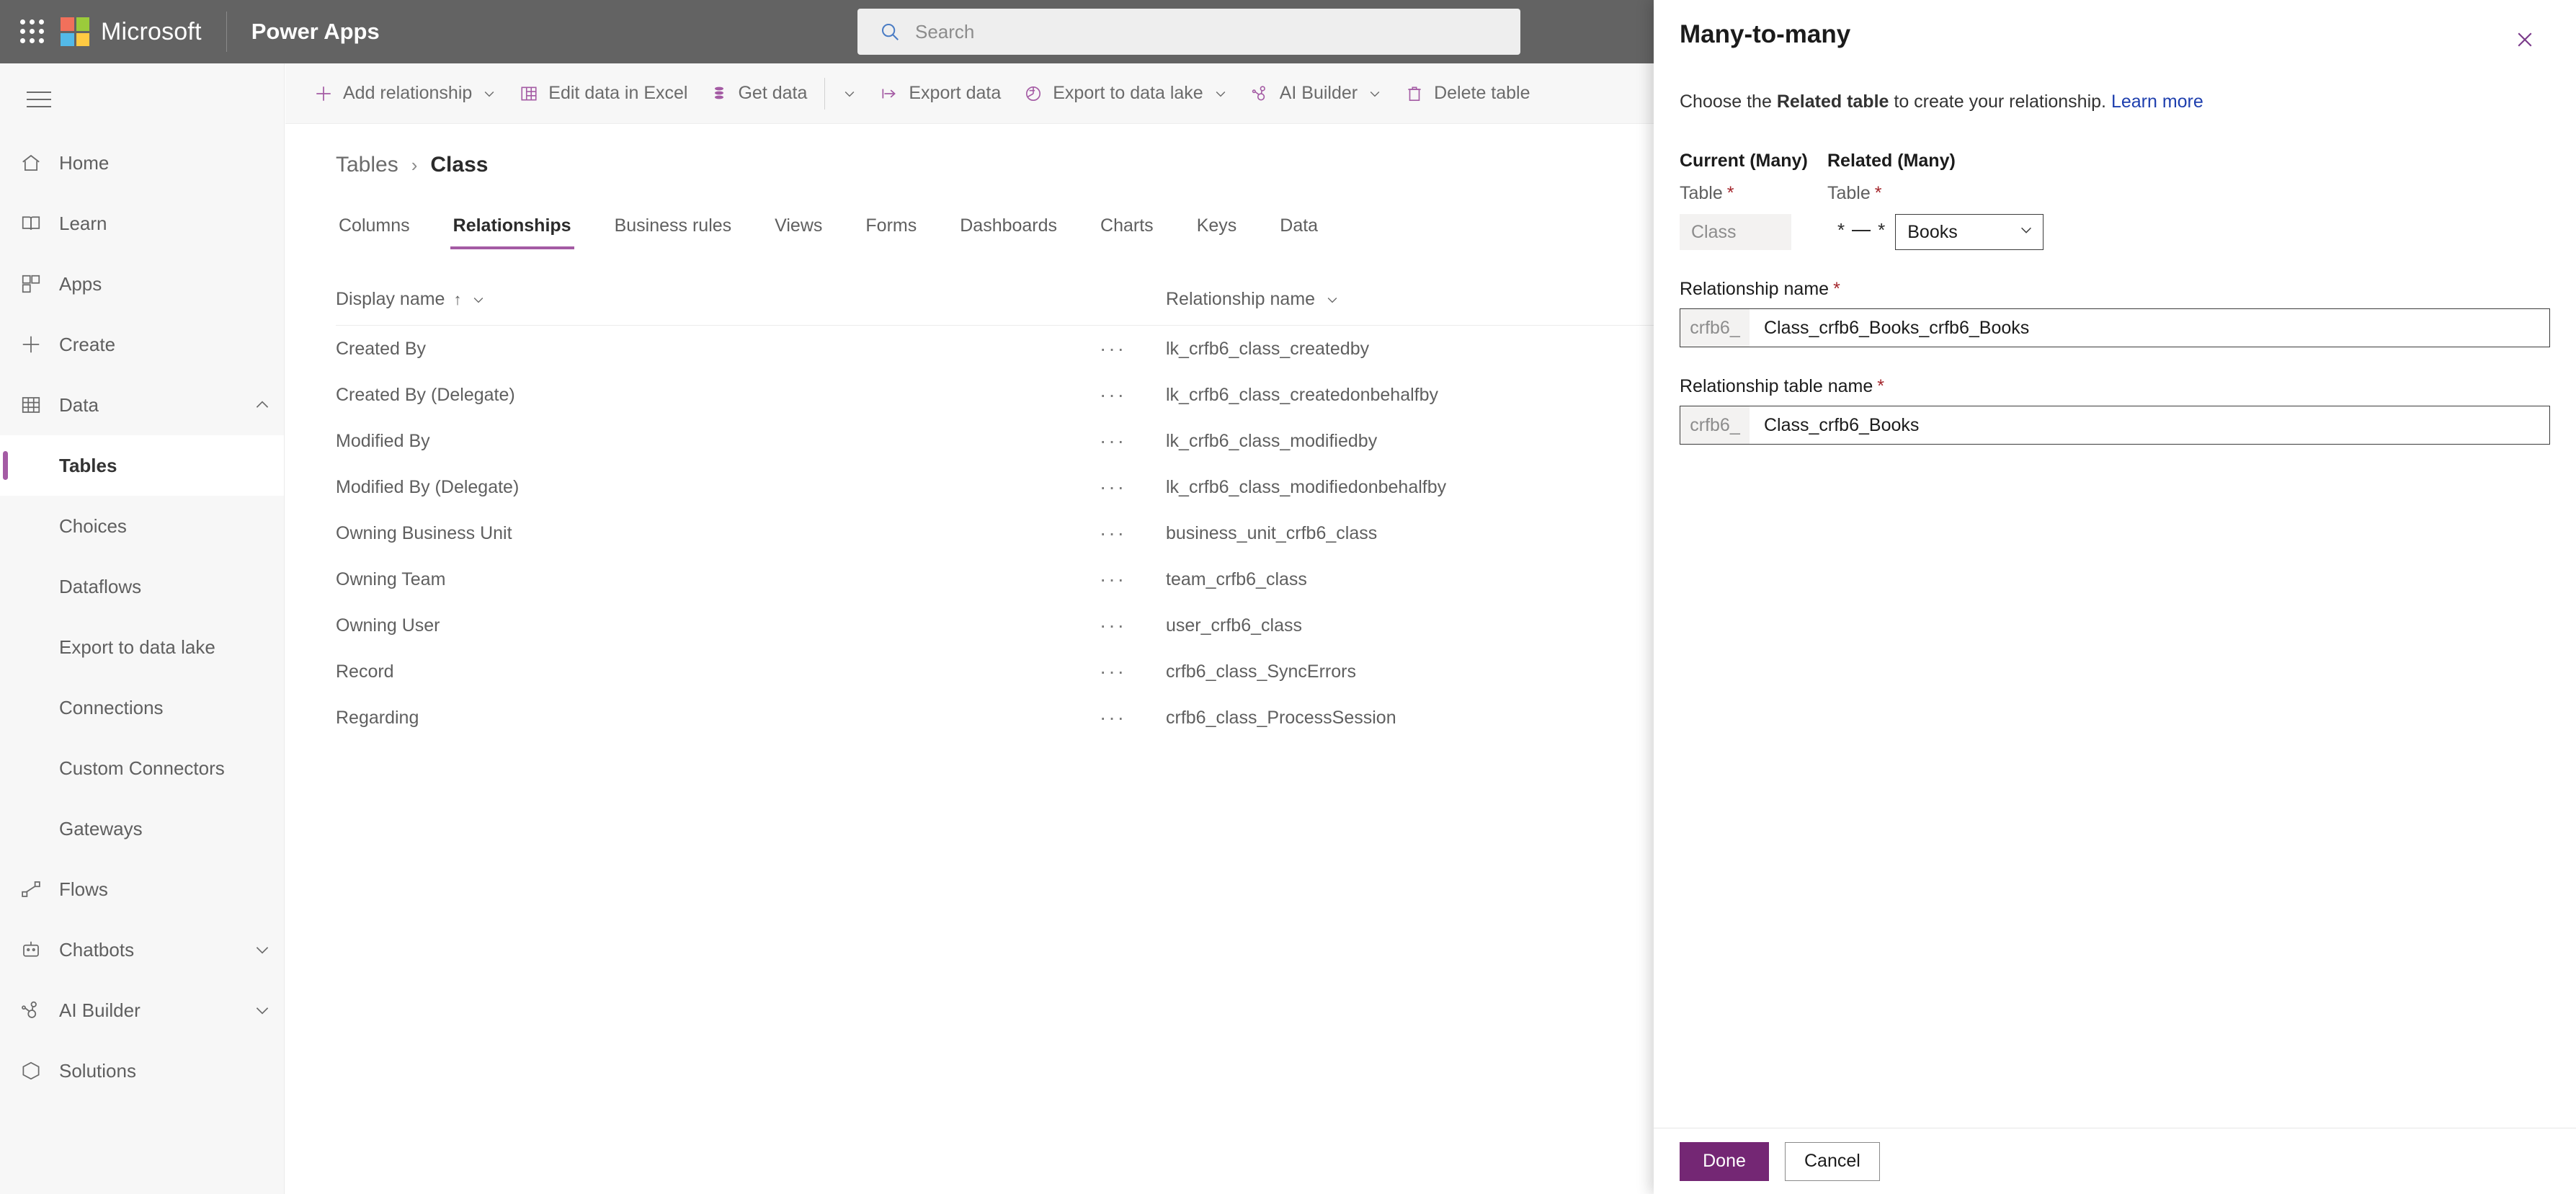 The width and height of the screenshot is (2576, 1194). I want to click on sidebar-item-home: Home, so click(142, 163).